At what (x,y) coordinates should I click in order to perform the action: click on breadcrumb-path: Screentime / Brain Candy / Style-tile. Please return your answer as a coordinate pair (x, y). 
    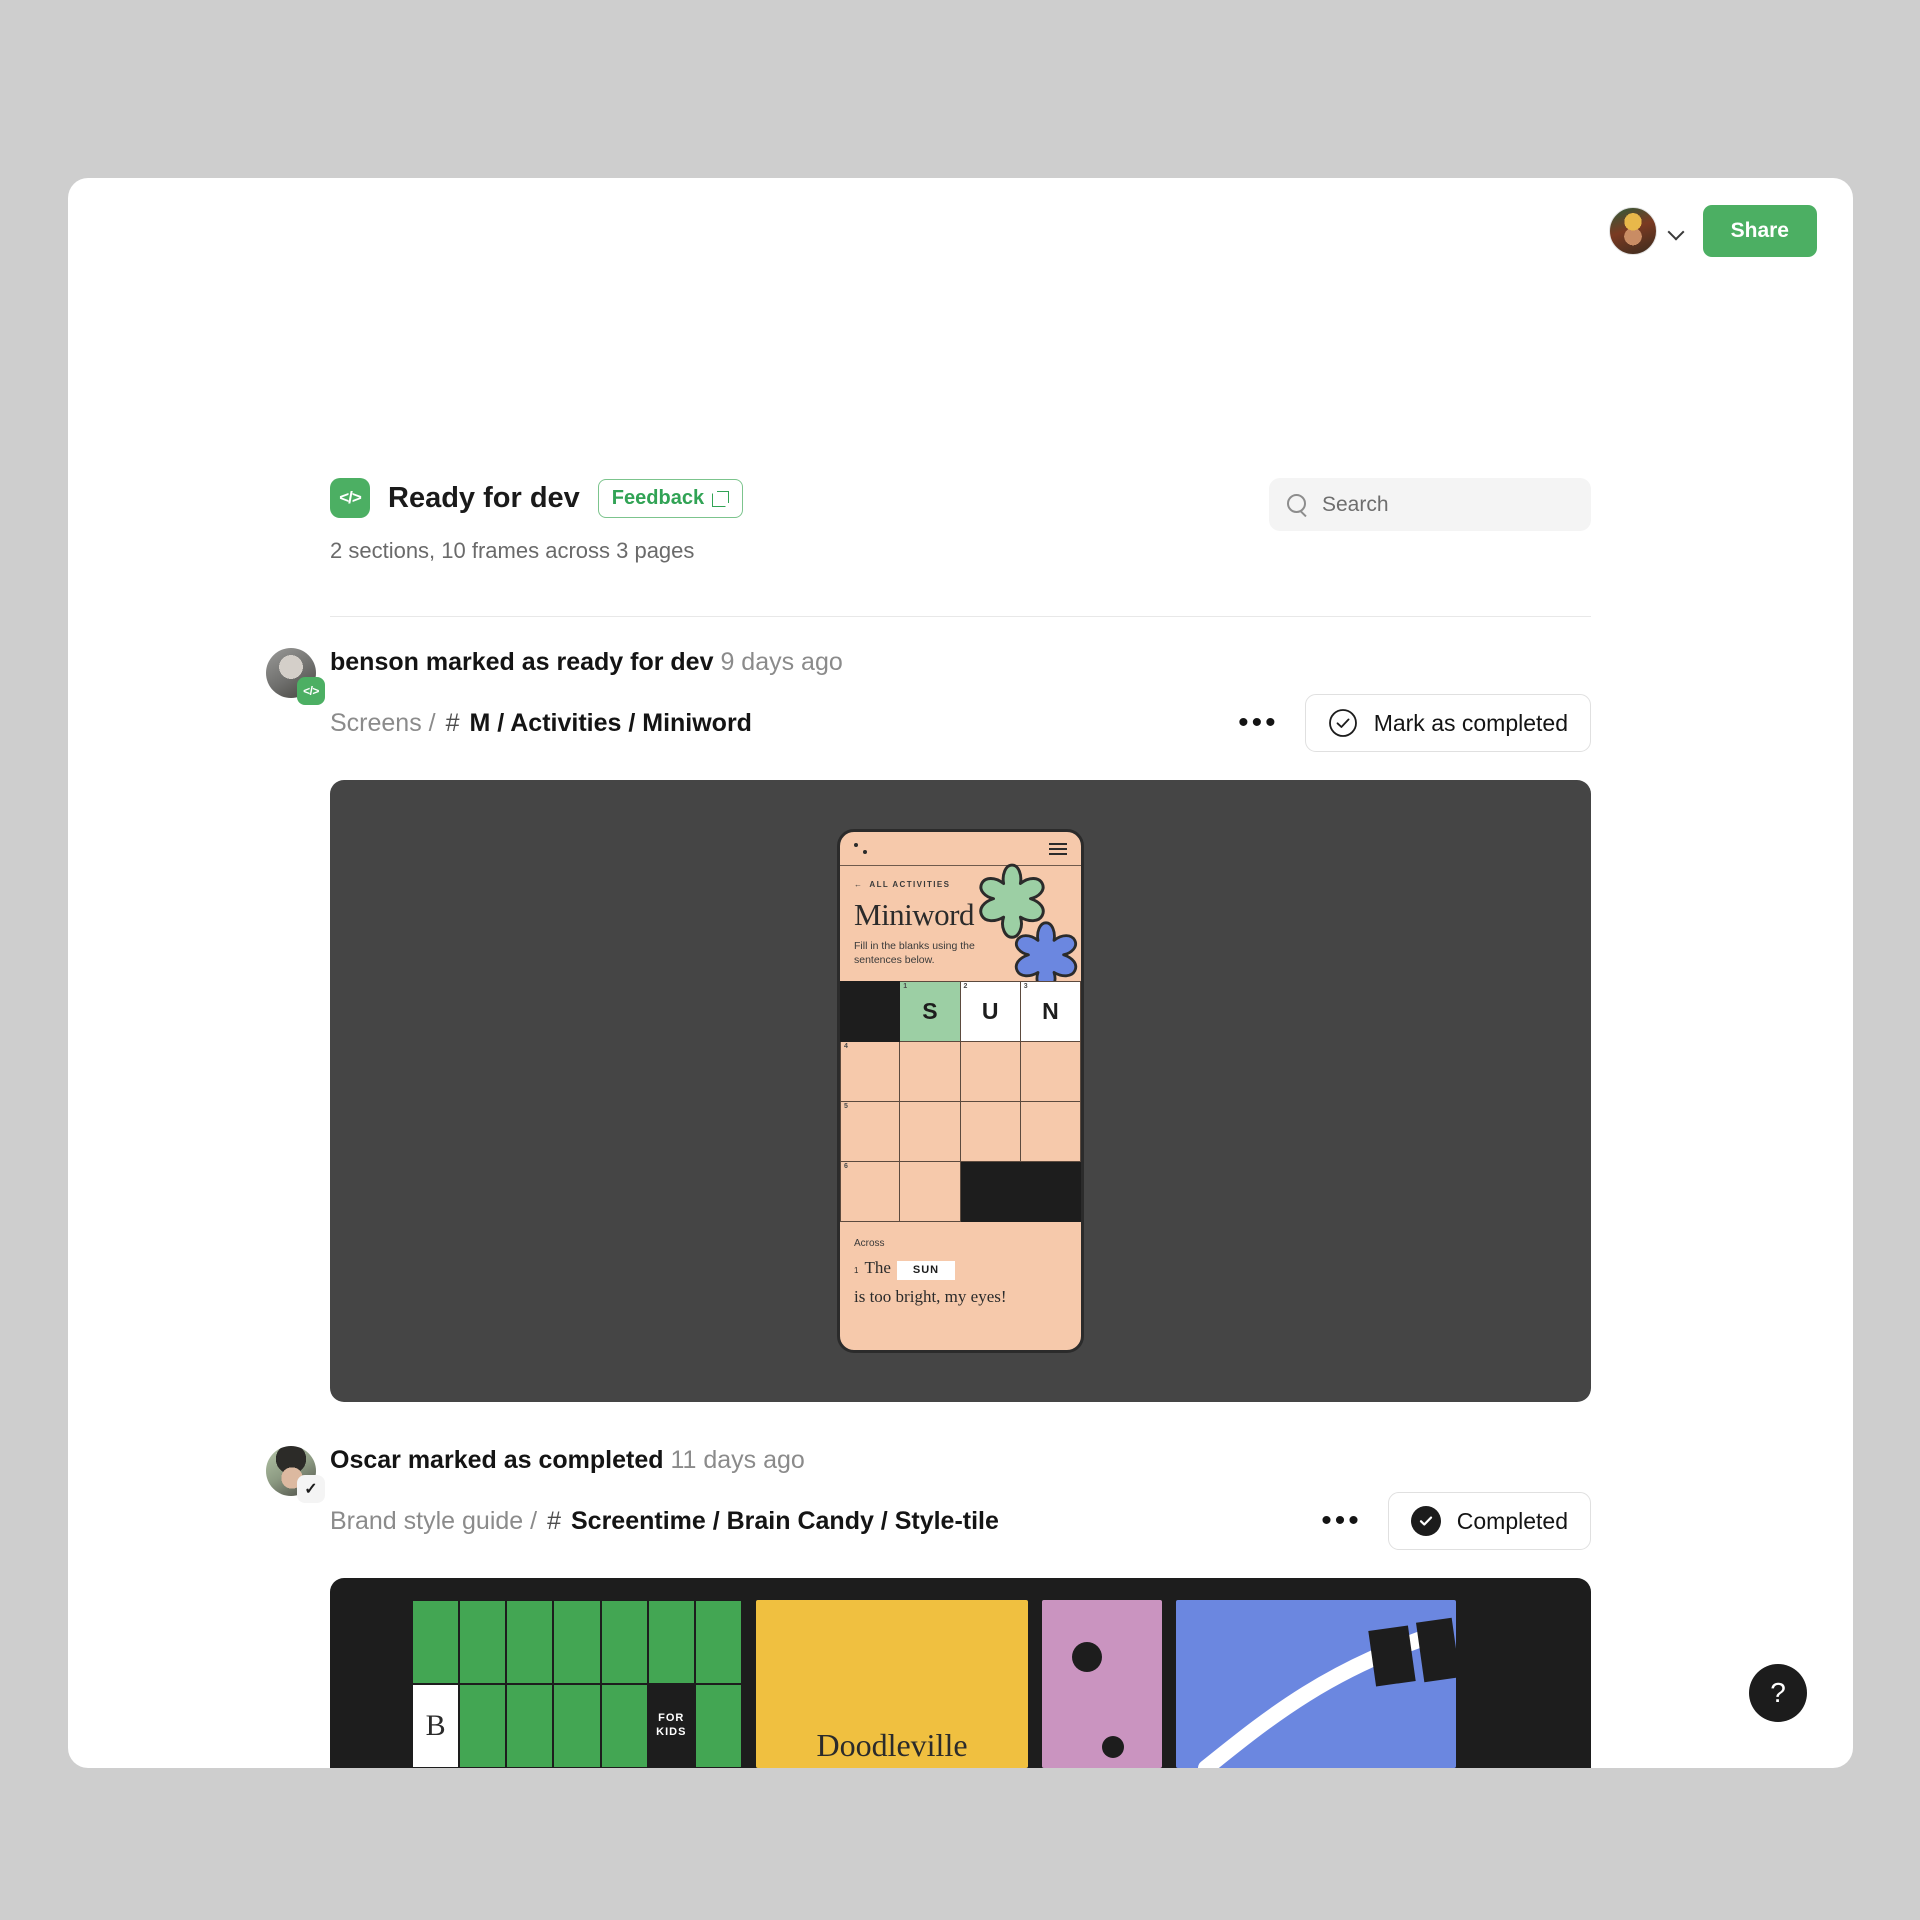
    Looking at the image, I should click on (784, 1520).